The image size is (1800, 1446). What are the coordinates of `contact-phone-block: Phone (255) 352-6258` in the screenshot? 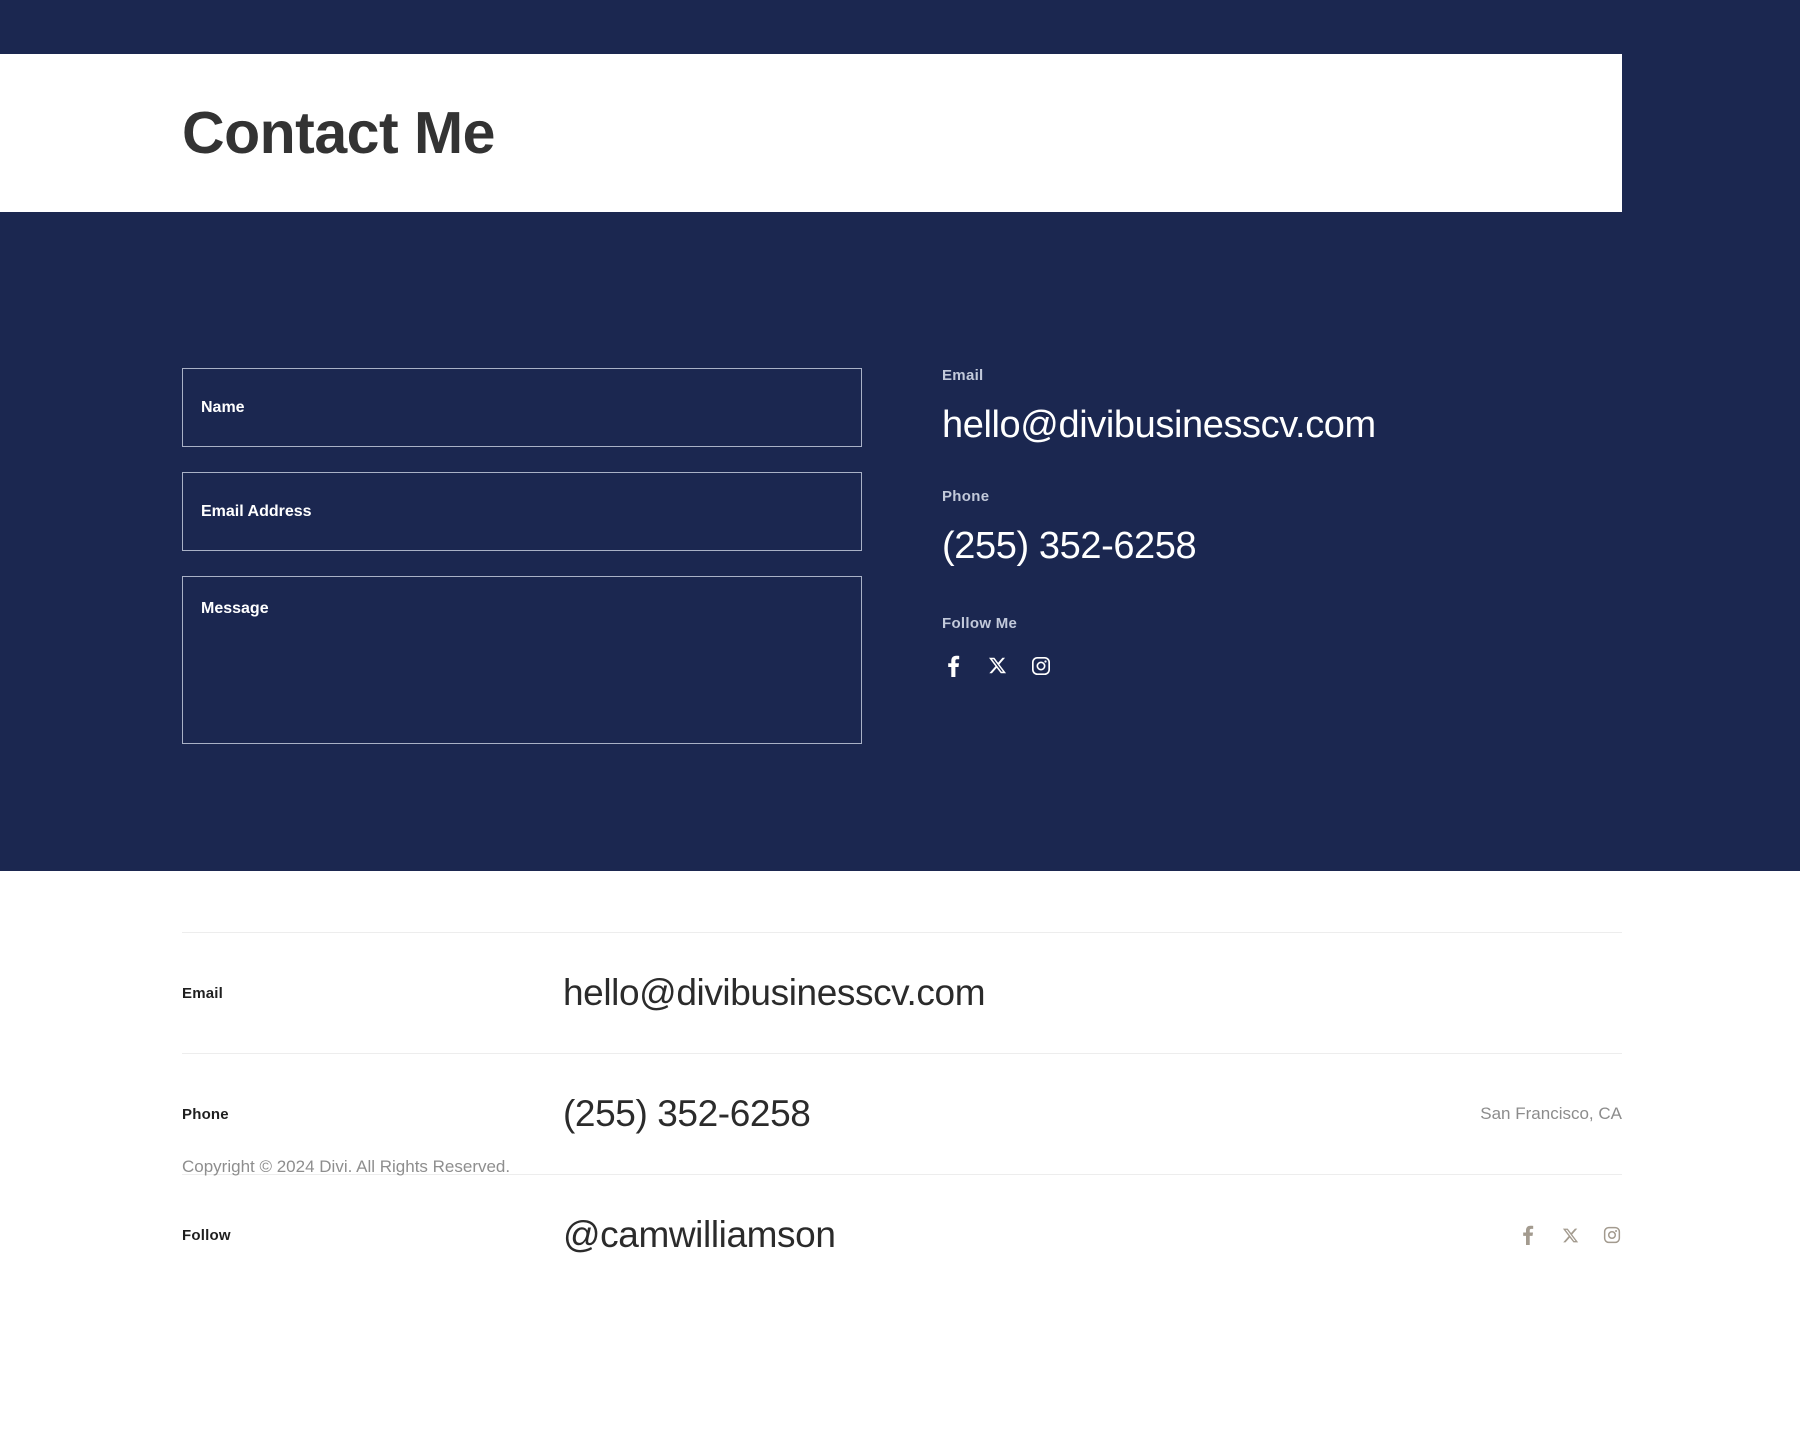 It's located at (1159, 528).